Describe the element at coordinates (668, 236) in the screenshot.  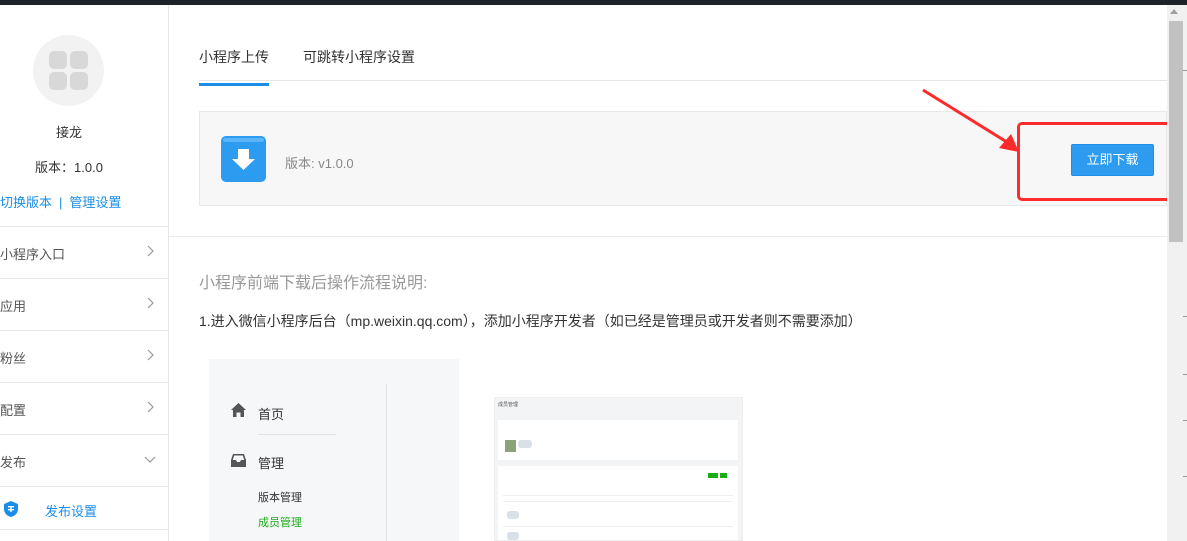
I see `divider` at that location.